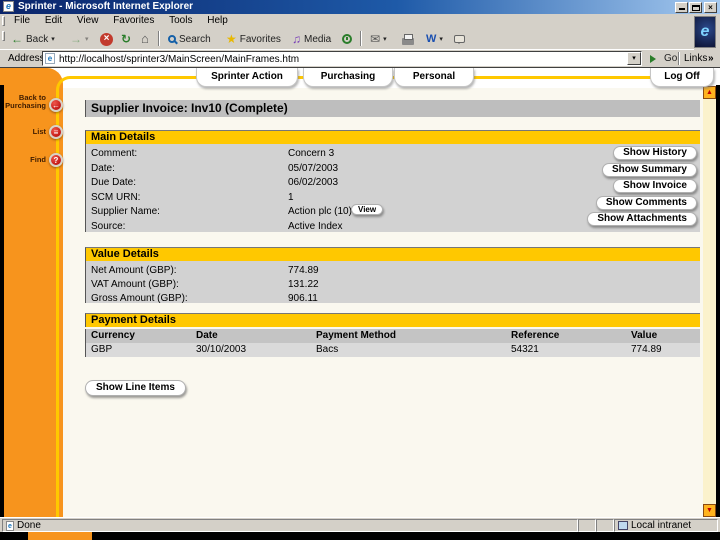 The height and width of the screenshot is (540, 720). Describe the element at coordinates (145, 39) in the screenshot. I see `home-button: ⌂` at that location.